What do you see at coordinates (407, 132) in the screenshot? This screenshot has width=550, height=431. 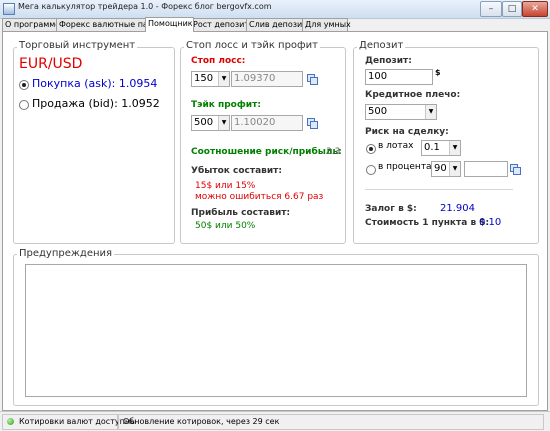 I see `risk-label: Риск на сделку:` at bounding box center [407, 132].